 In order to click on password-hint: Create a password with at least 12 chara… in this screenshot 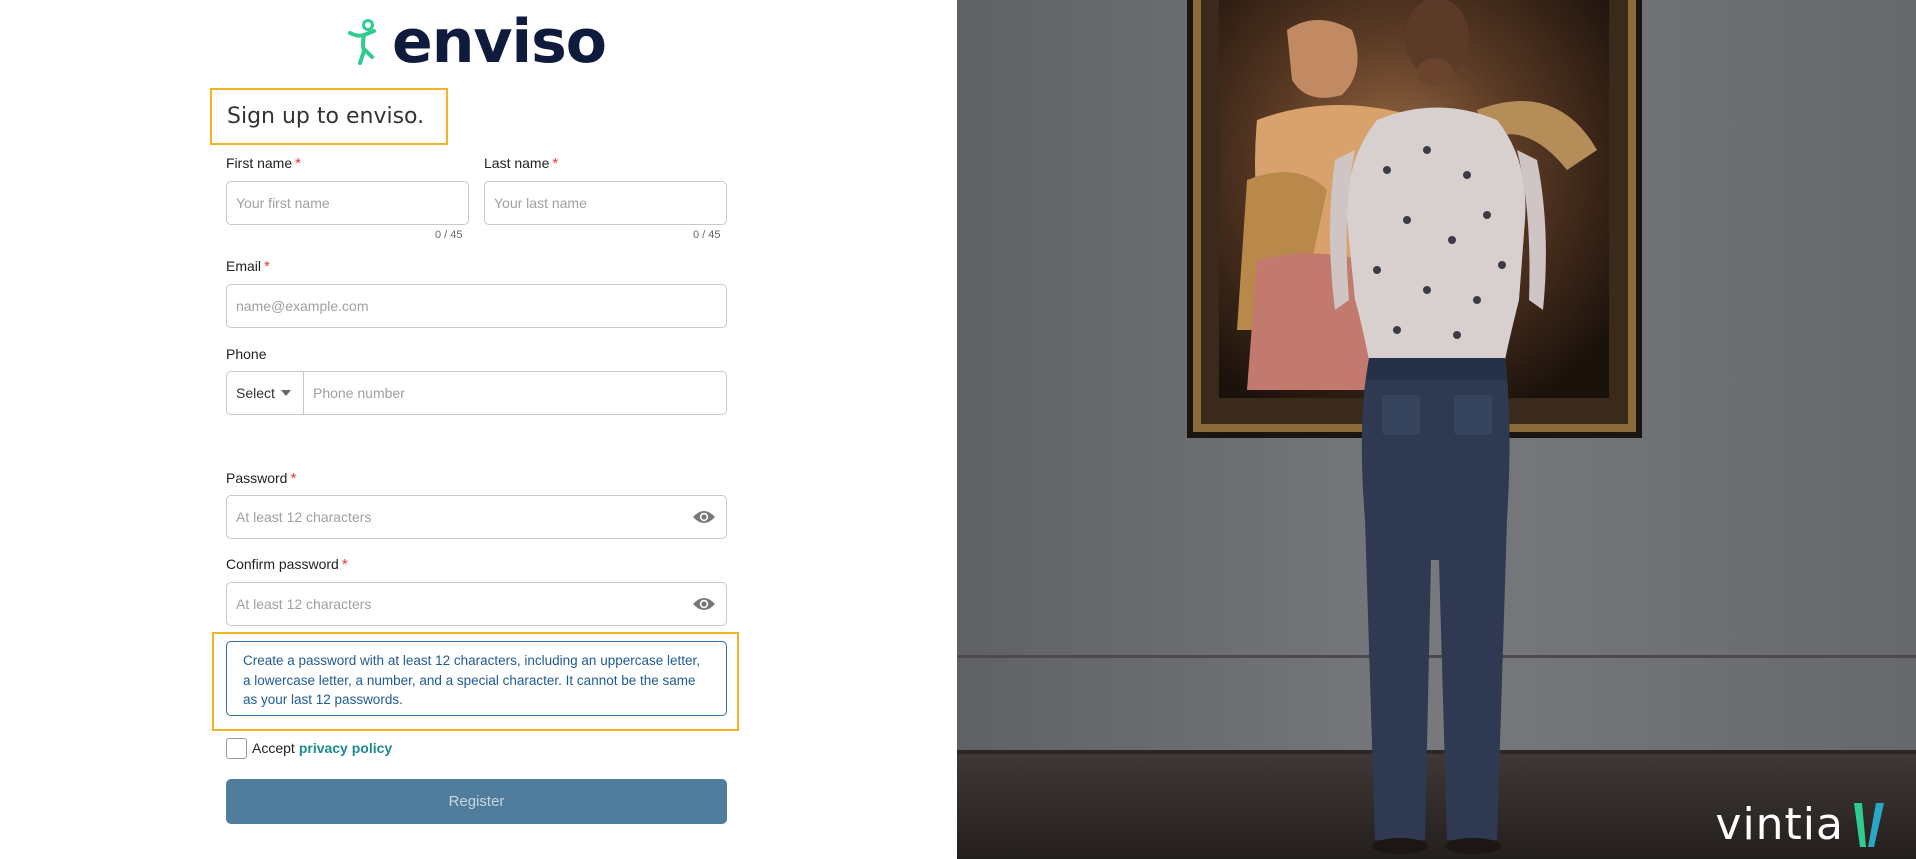, I will do `click(476, 678)`.